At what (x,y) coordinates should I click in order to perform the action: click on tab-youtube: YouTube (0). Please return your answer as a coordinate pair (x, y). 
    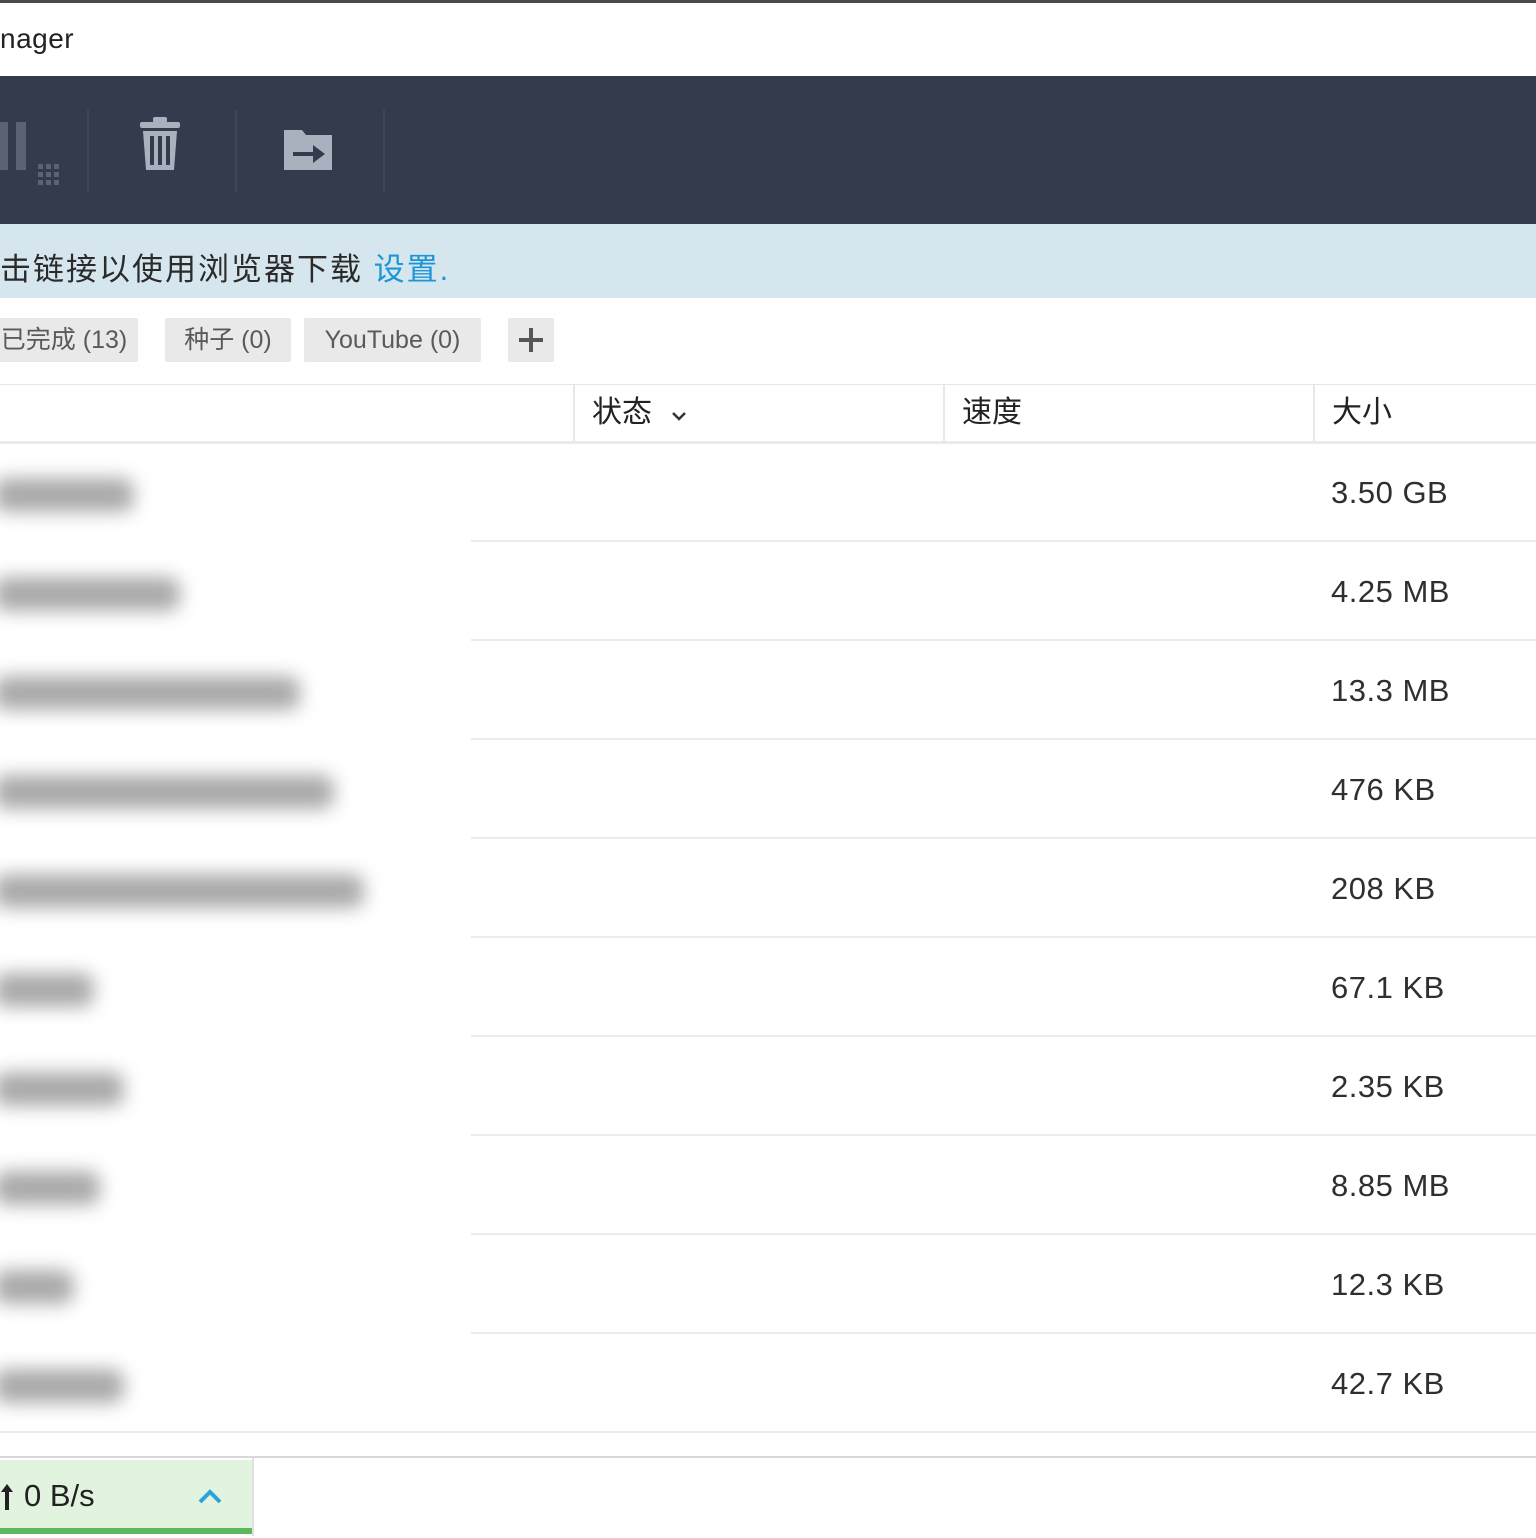
    Looking at the image, I should click on (392, 340).